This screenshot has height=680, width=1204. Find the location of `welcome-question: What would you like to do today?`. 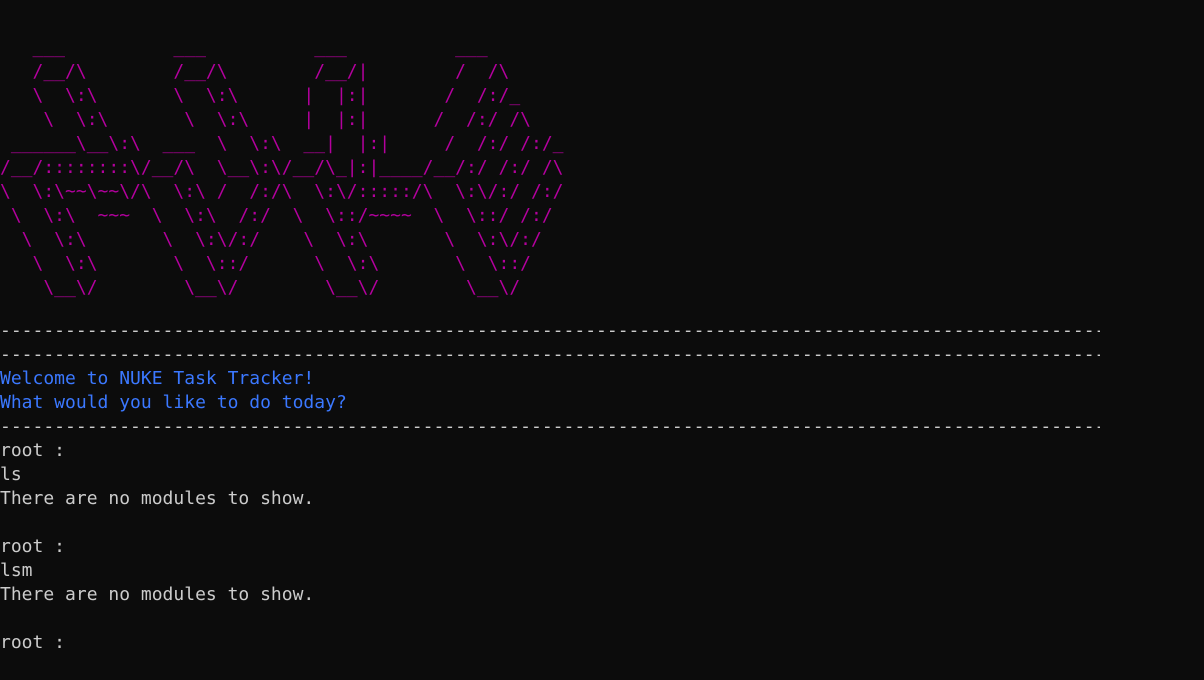

welcome-question: What would you like to do today? is located at coordinates (173, 402).